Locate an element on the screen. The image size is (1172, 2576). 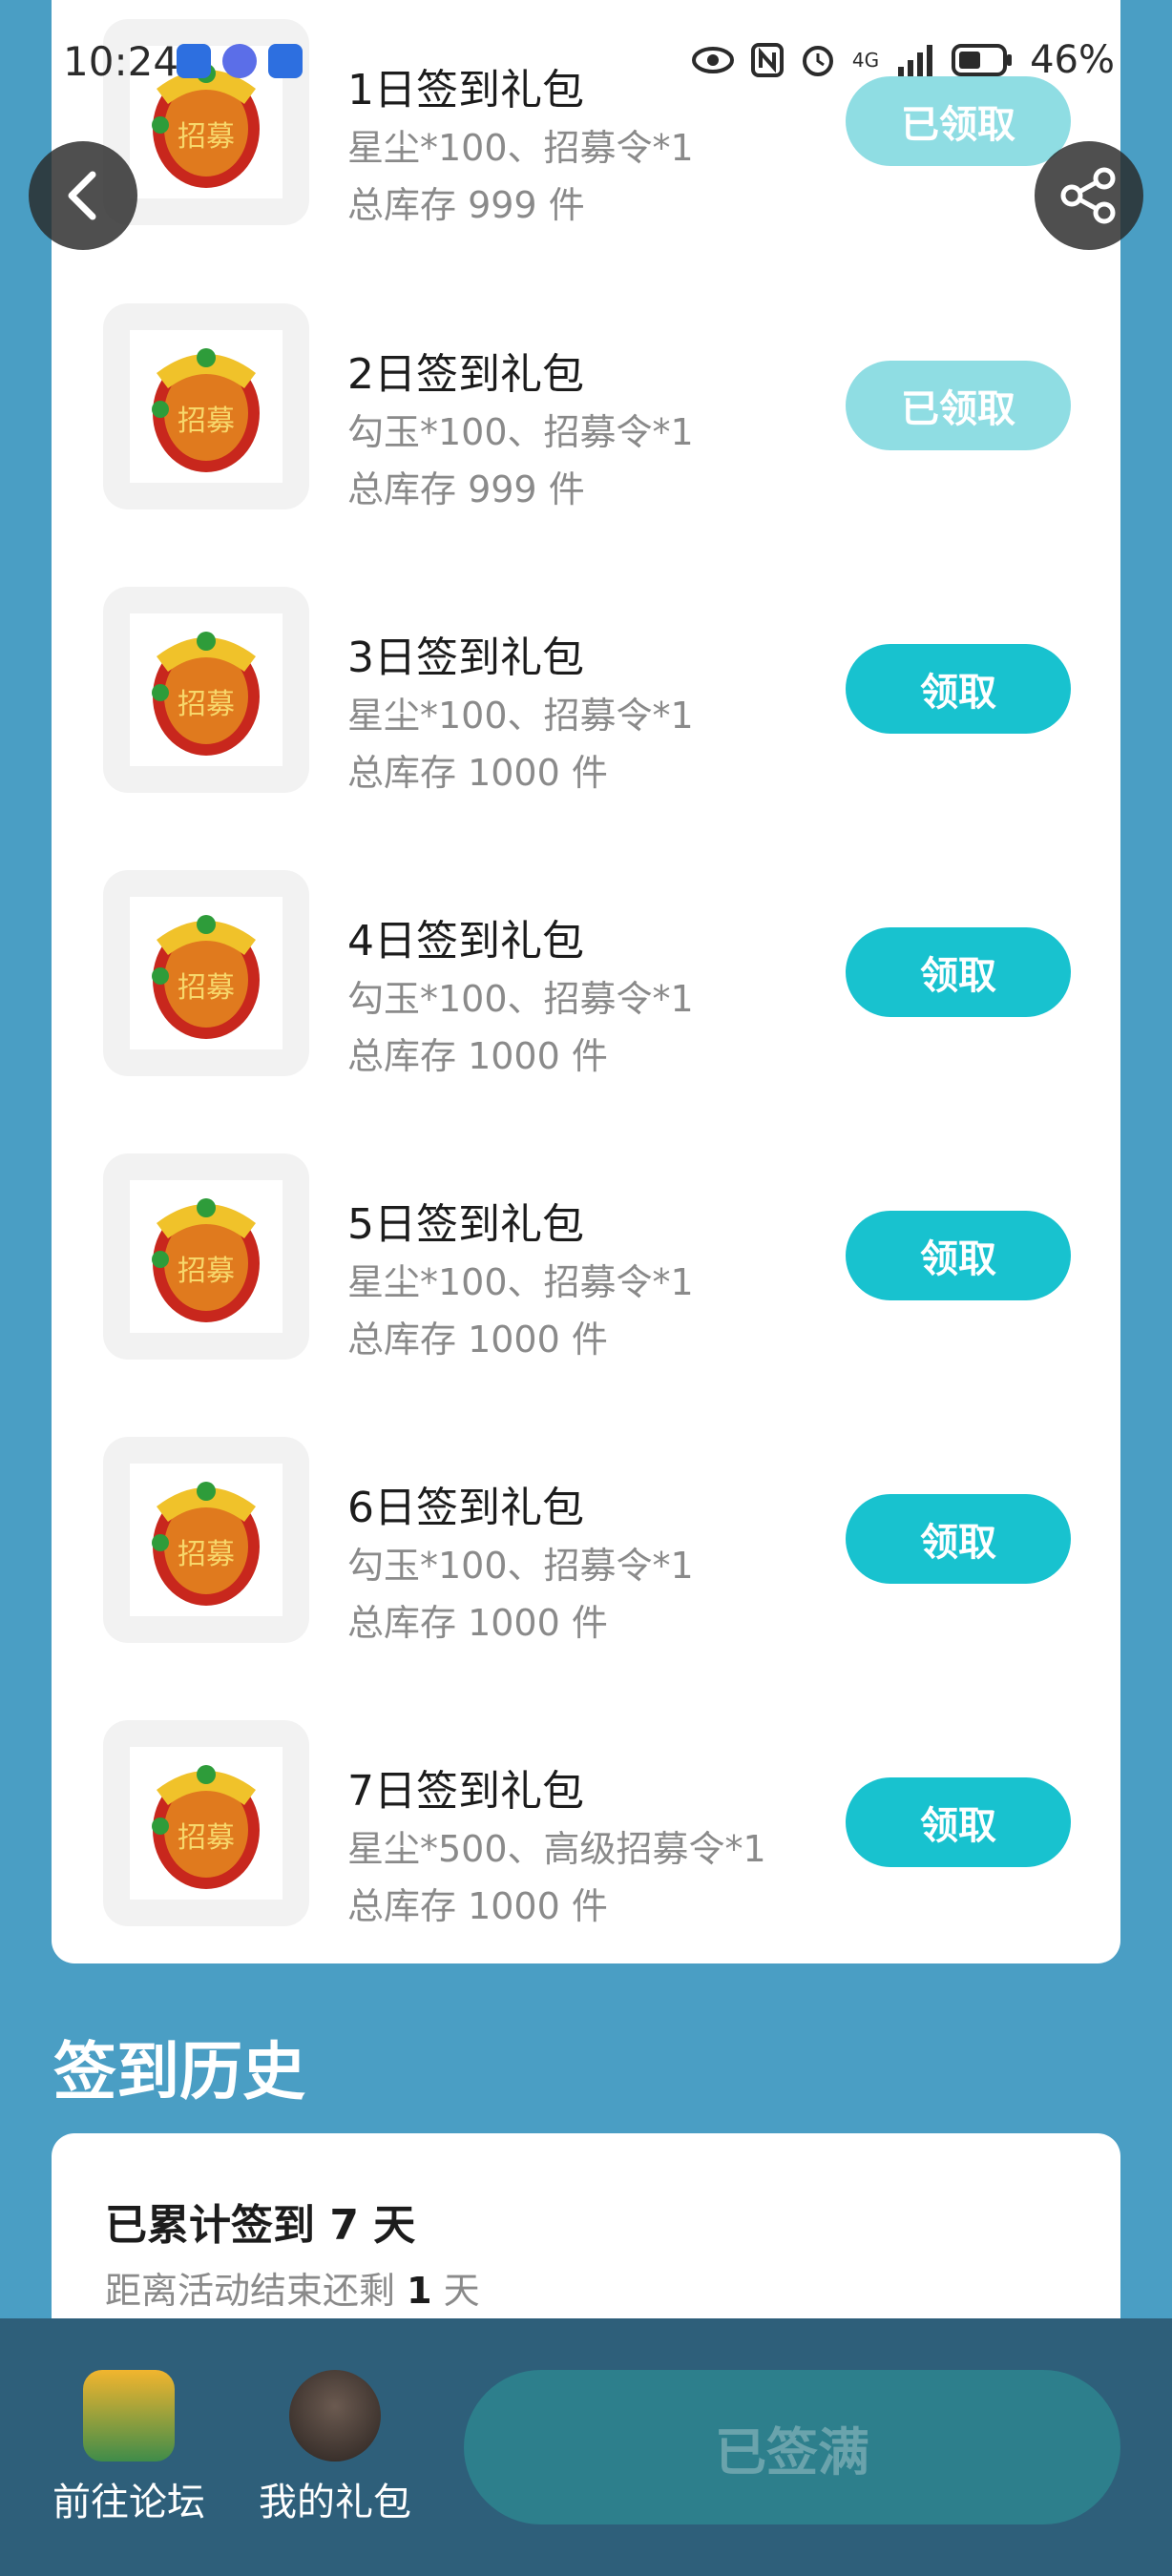
music-icon is located at coordinates (239, 61).